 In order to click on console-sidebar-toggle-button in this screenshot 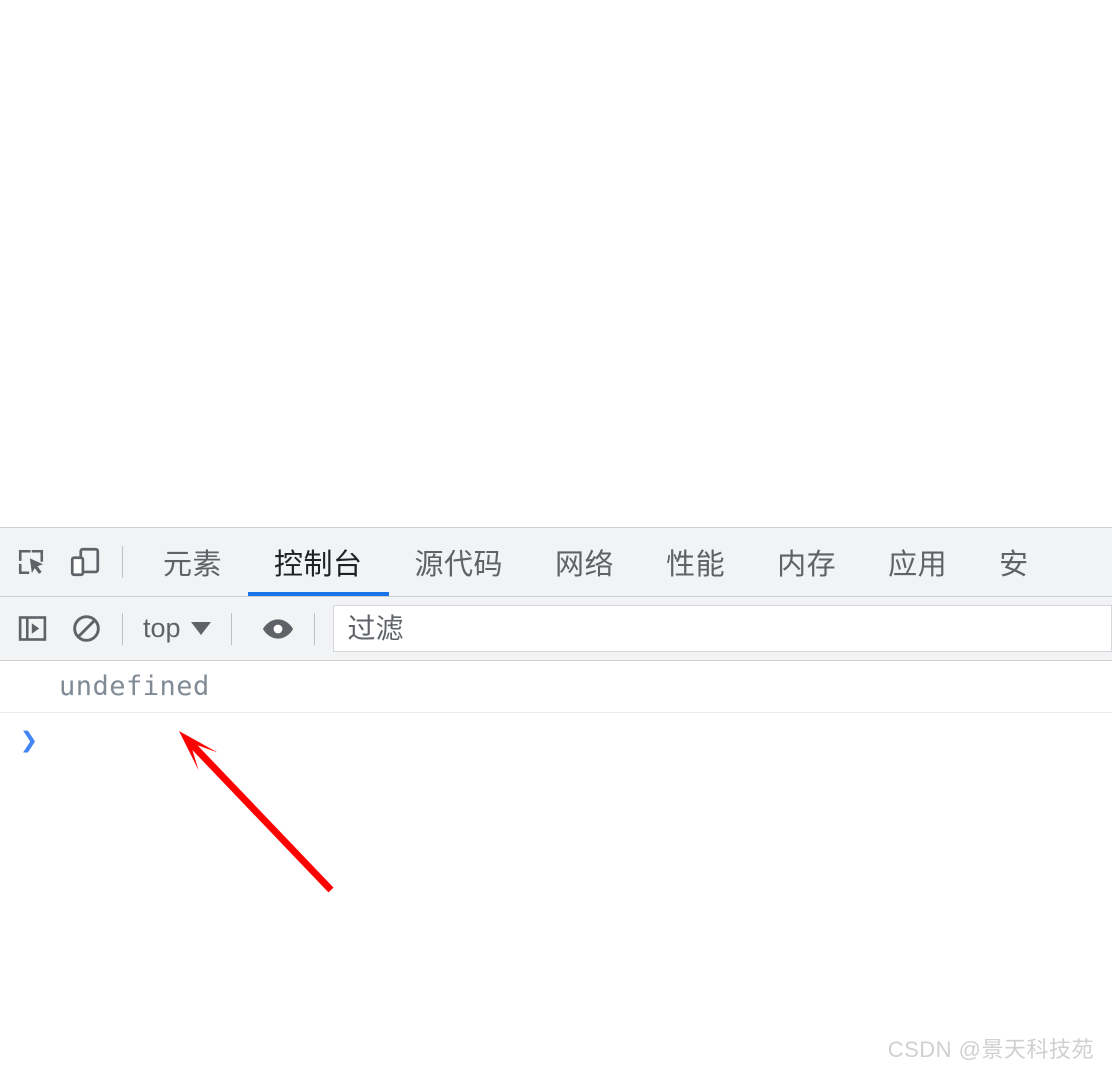, I will do `click(32, 629)`.